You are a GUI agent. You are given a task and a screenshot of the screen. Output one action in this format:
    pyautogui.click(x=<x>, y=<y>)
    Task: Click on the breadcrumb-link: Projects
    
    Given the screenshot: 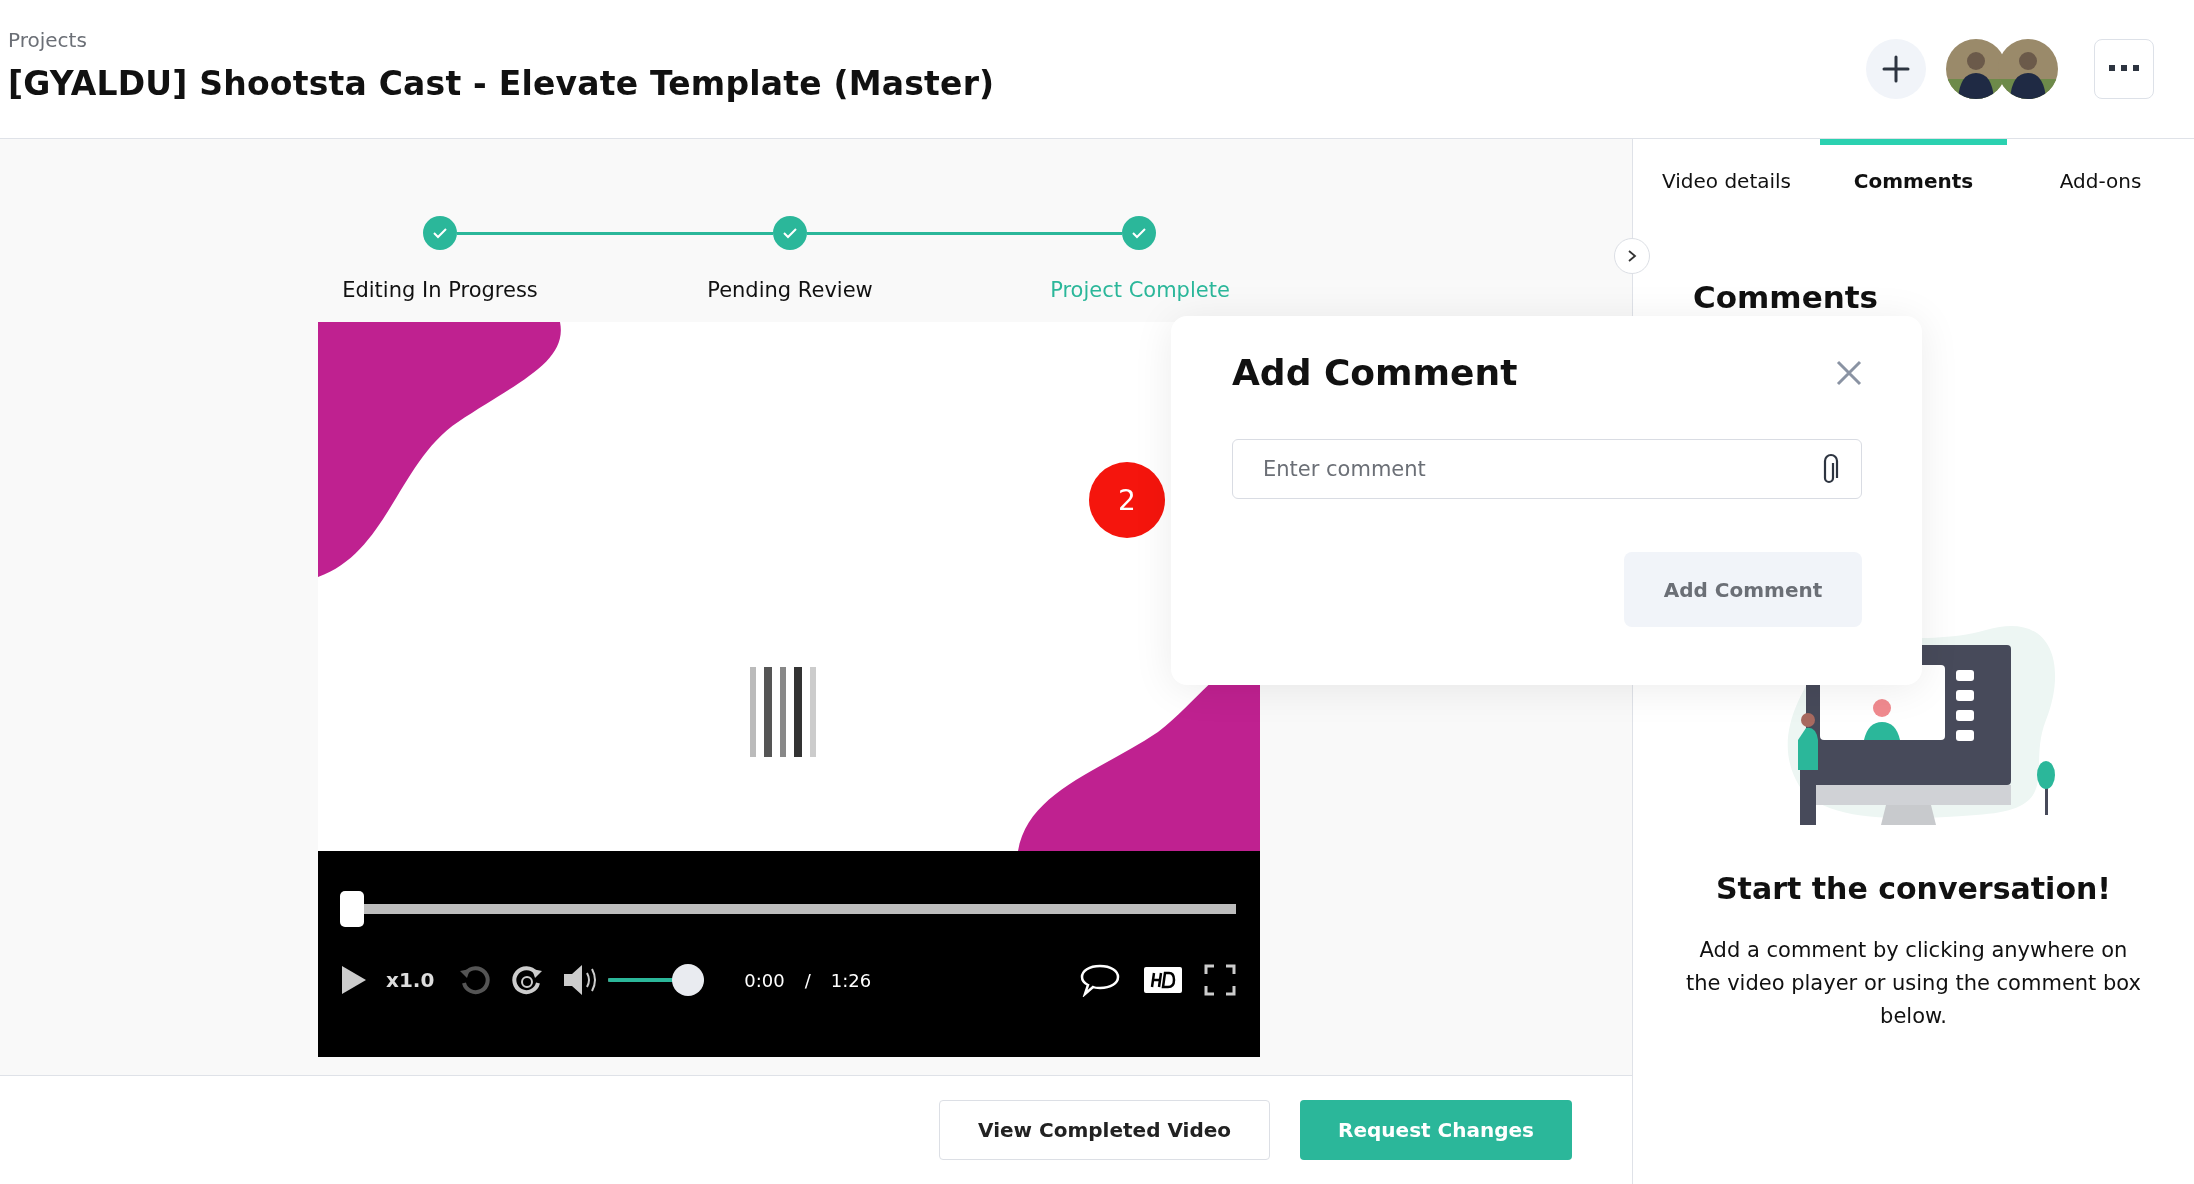 What is the action you would take?
    pyautogui.click(x=501, y=39)
    